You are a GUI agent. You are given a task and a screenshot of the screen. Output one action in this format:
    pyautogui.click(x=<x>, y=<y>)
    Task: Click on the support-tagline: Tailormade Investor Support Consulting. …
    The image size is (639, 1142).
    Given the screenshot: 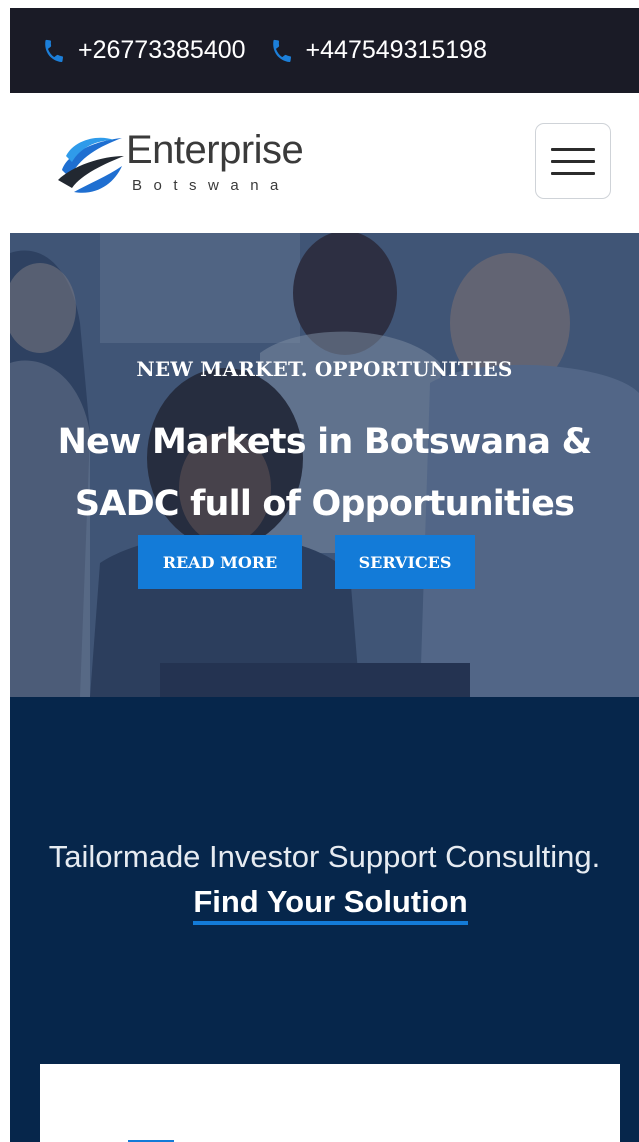 What is the action you would take?
    pyautogui.click(x=324, y=879)
    